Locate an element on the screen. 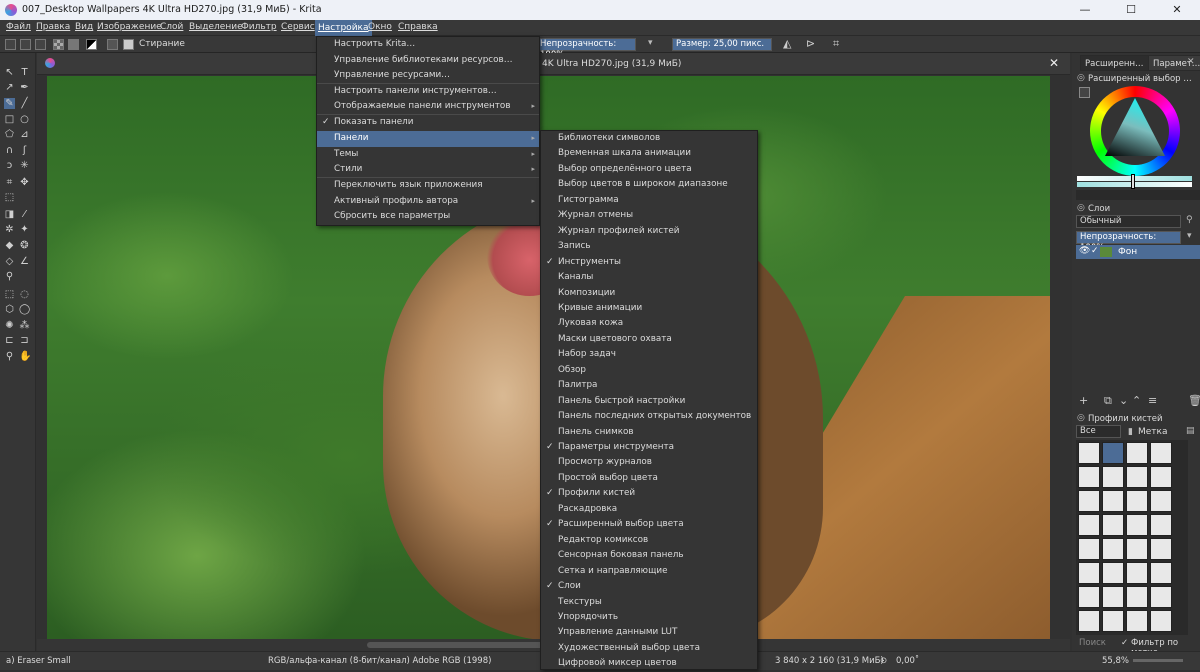  rectangle-tool-icon: □ is located at coordinates (9, 119).